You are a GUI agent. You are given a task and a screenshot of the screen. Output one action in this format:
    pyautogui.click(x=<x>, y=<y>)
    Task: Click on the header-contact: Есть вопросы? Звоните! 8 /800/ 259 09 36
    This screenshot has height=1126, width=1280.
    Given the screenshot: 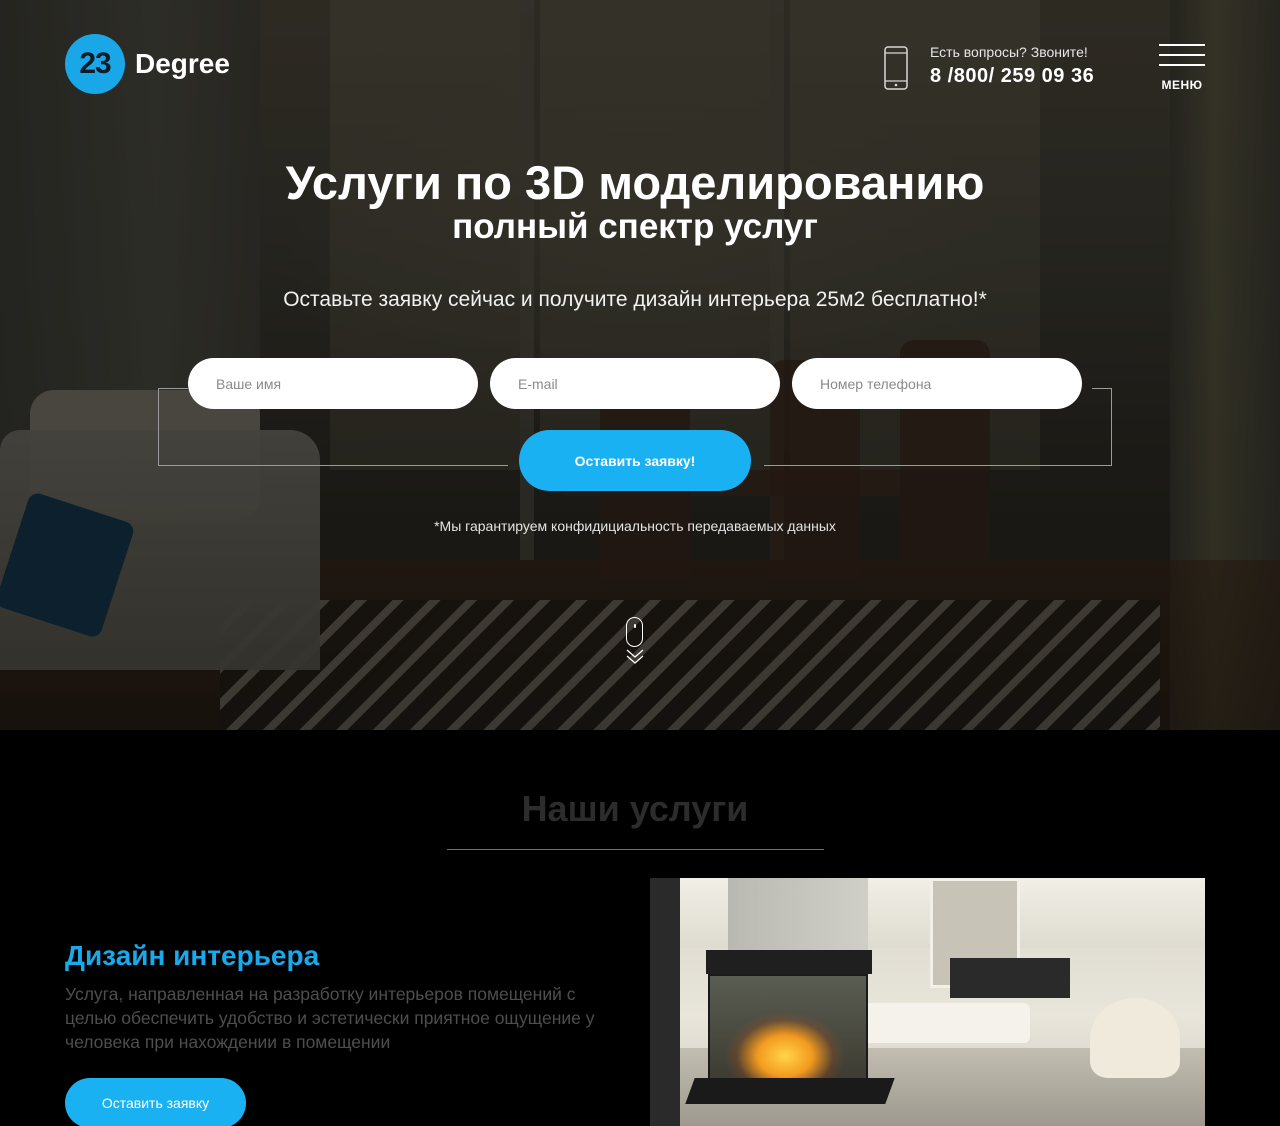 What is the action you would take?
    pyautogui.click(x=989, y=67)
    